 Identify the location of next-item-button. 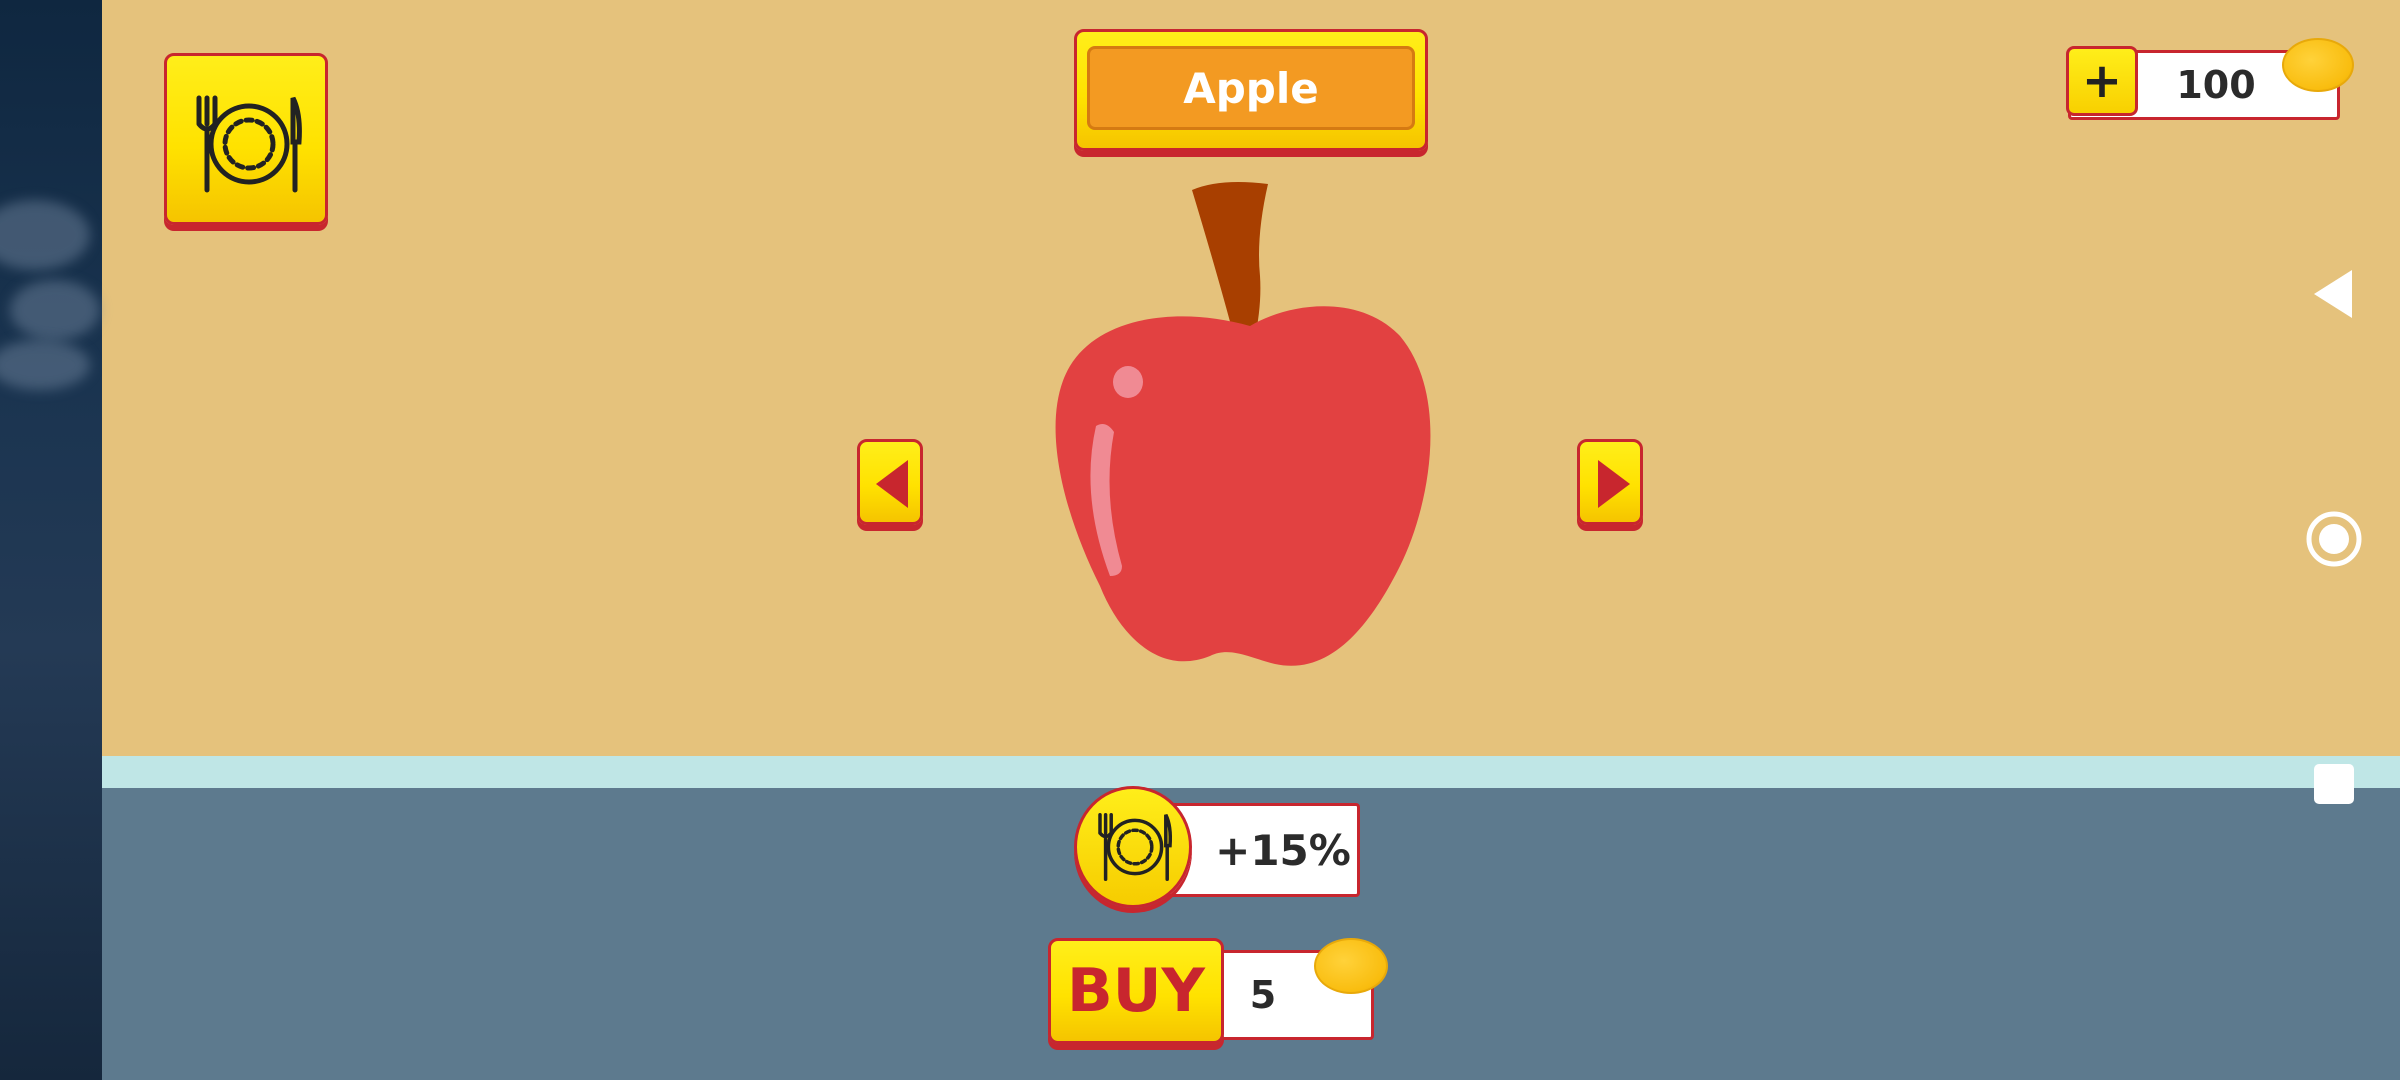
(1610, 482).